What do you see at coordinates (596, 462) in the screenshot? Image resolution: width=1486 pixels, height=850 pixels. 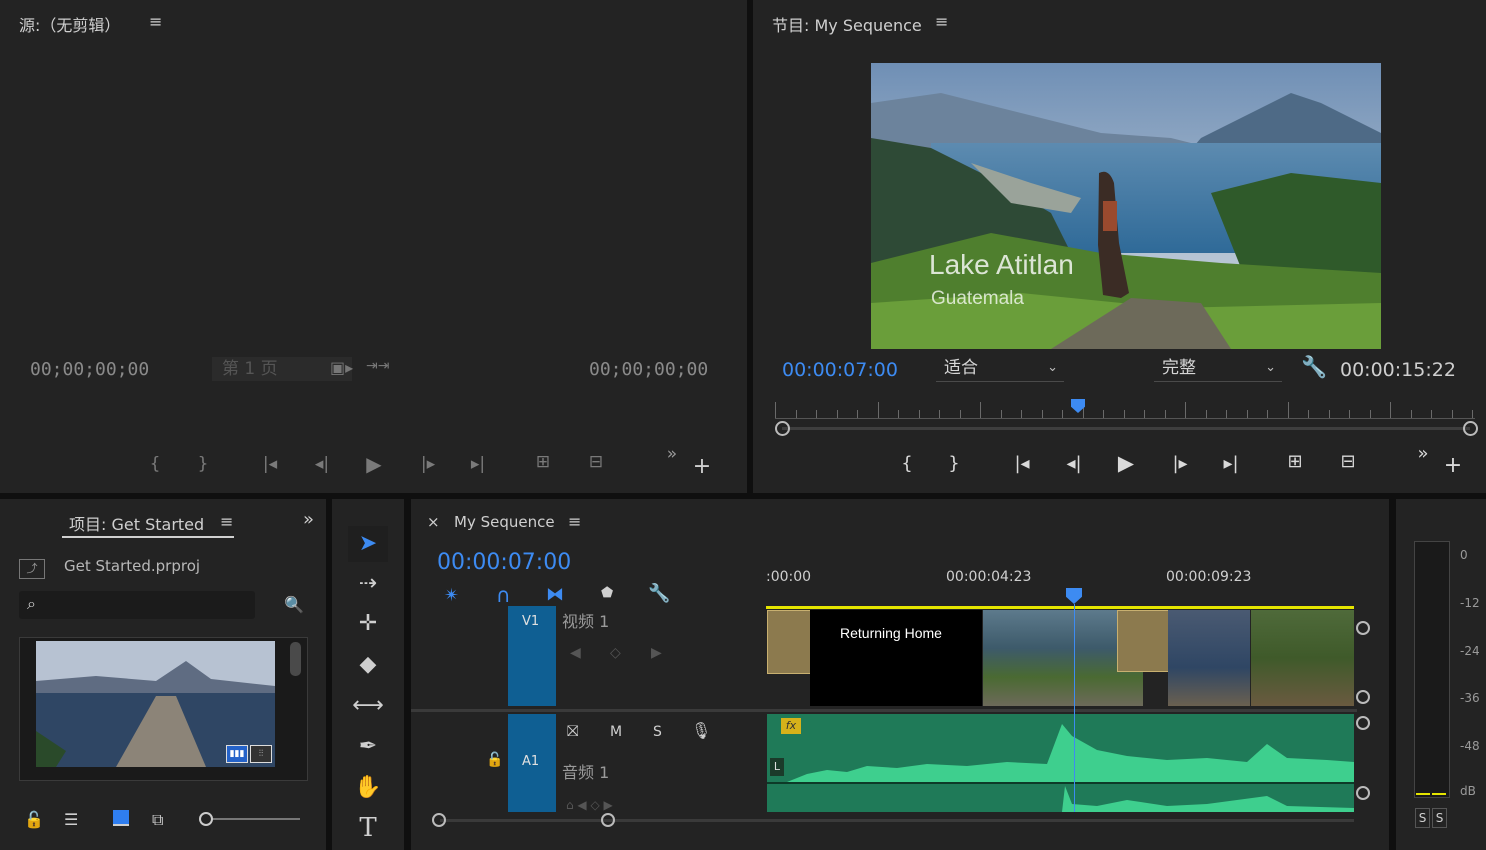 I see `overwrite-icon: ⊟` at bounding box center [596, 462].